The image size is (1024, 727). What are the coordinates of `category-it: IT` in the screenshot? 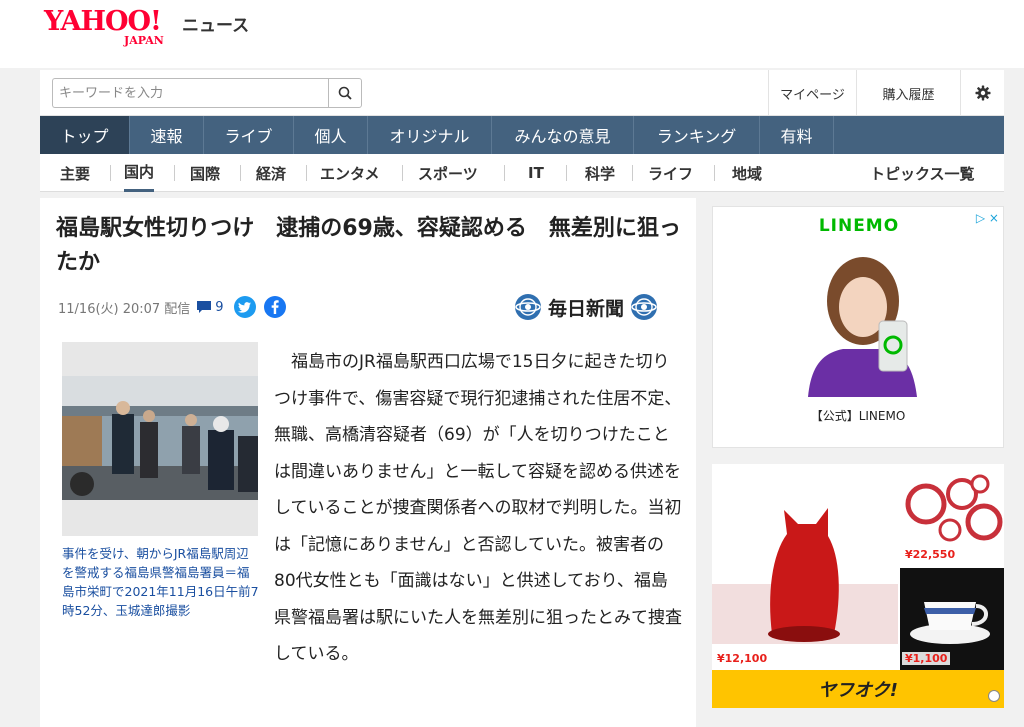 It's located at (536, 173).